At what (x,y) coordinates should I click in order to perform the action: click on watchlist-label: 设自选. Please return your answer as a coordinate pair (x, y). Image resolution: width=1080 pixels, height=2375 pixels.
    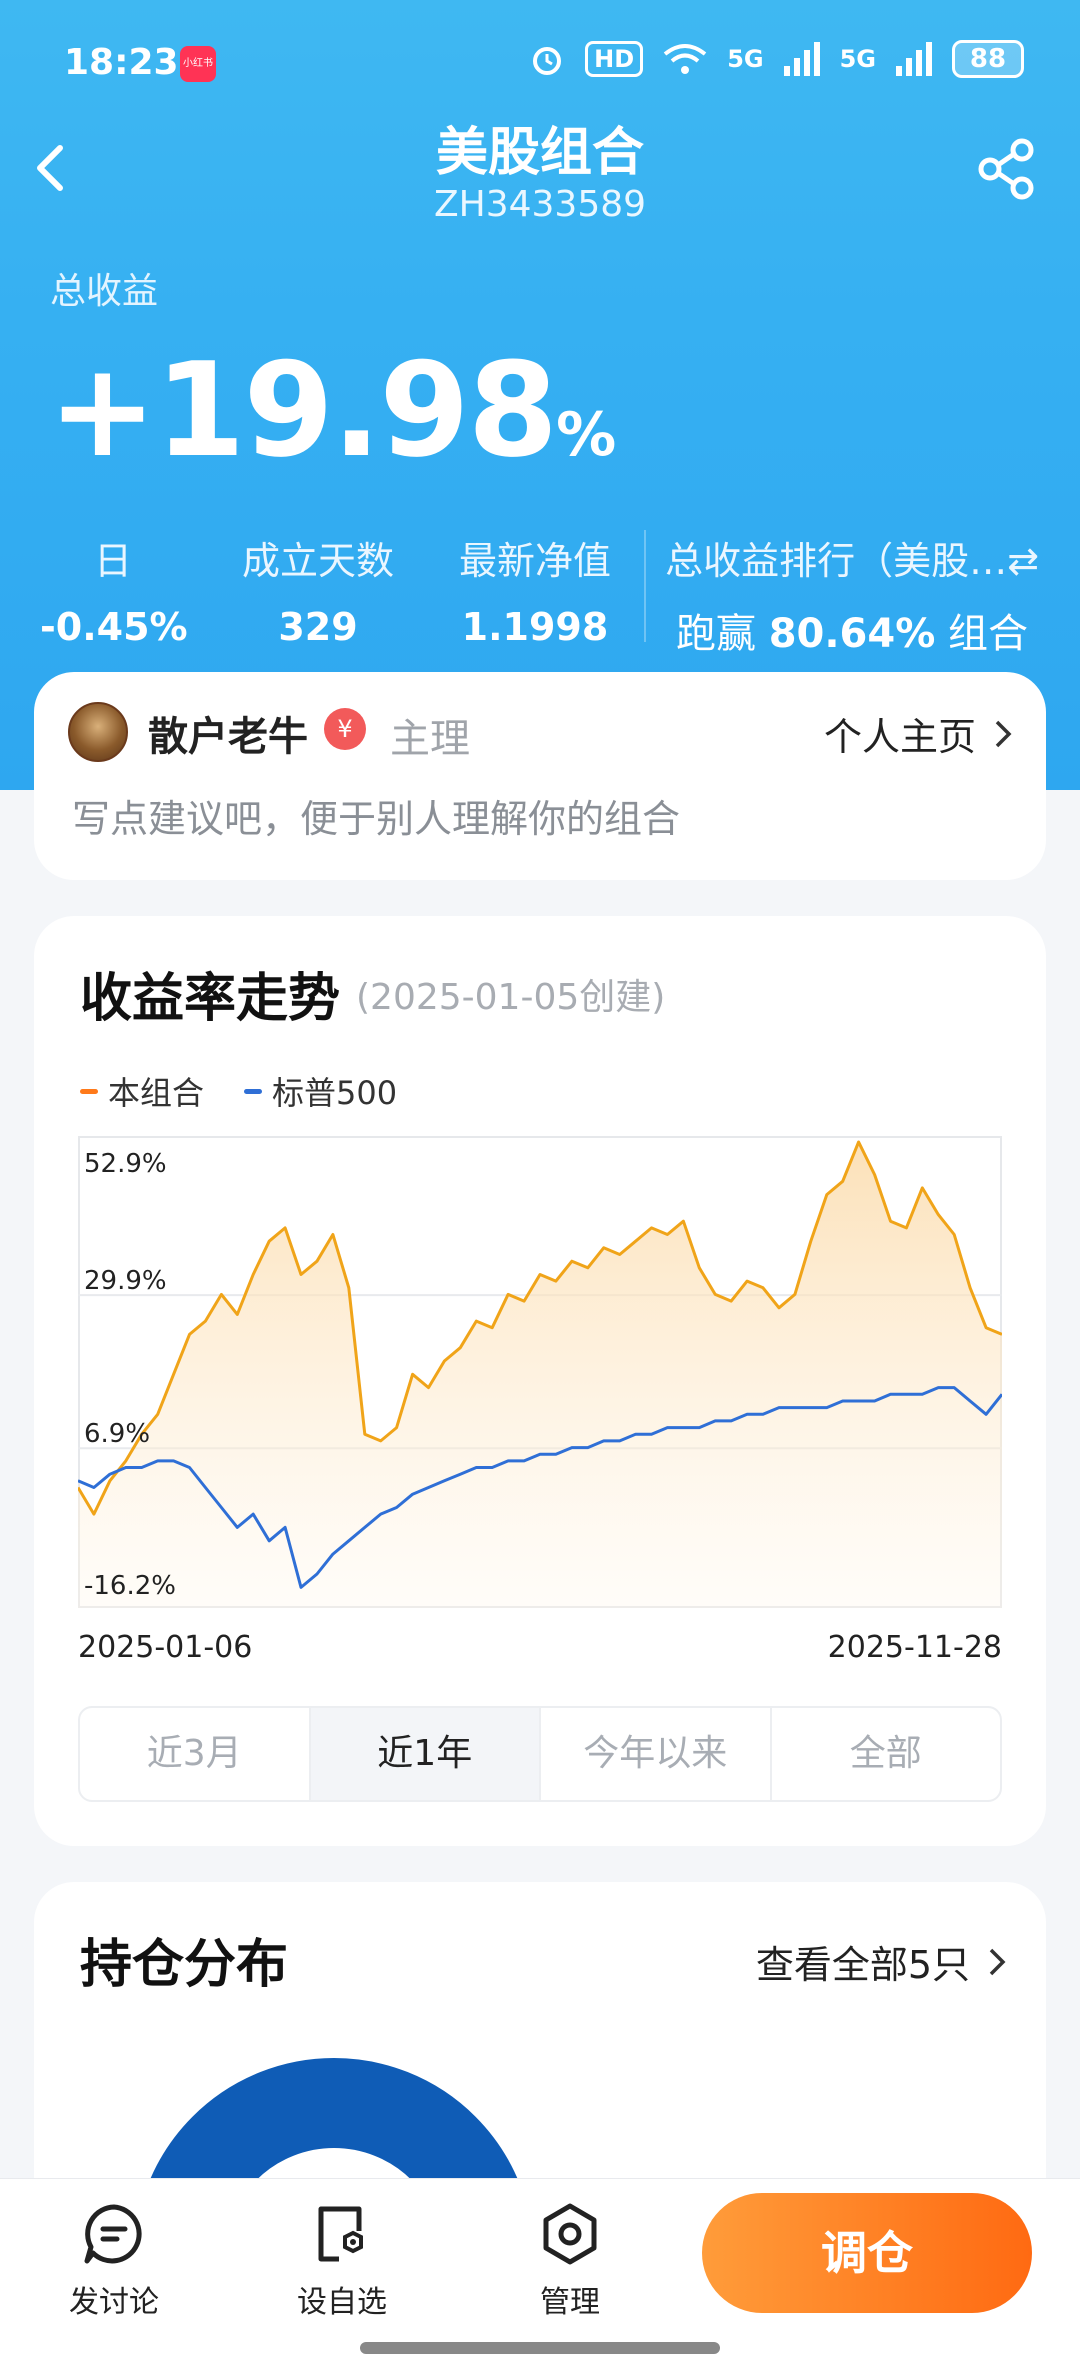
    Looking at the image, I should click on (342, 2302).